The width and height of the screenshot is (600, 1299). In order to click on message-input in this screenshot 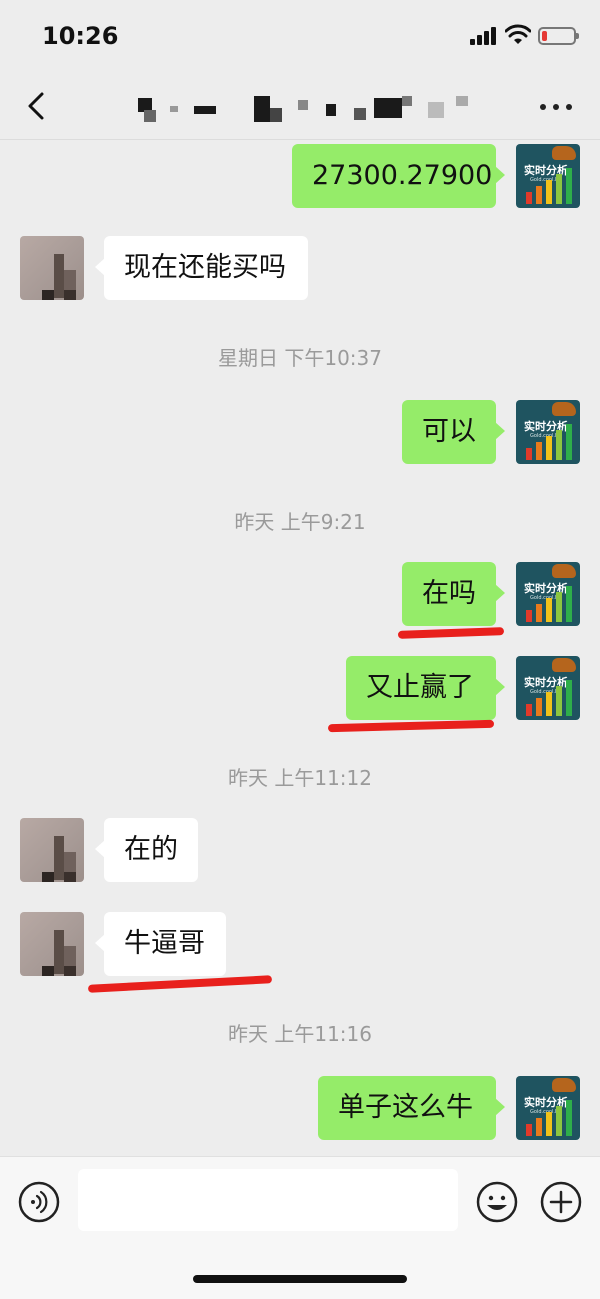, I will do `click(268, 1200)`.